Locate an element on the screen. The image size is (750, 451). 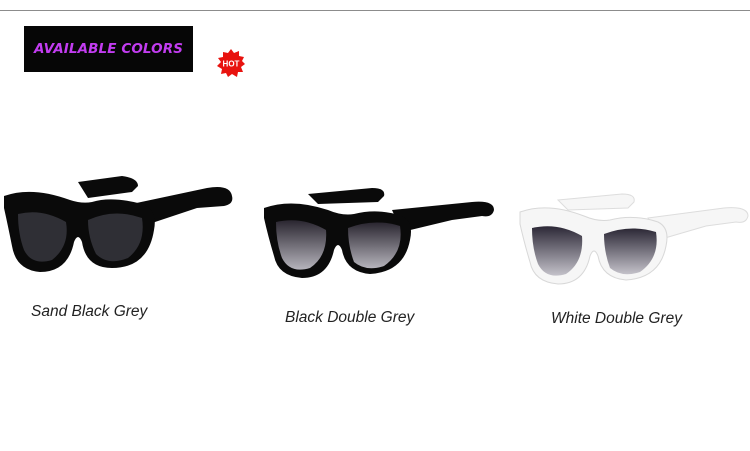
product-caption: Black Double Grey is located at coordinates (350, 317).